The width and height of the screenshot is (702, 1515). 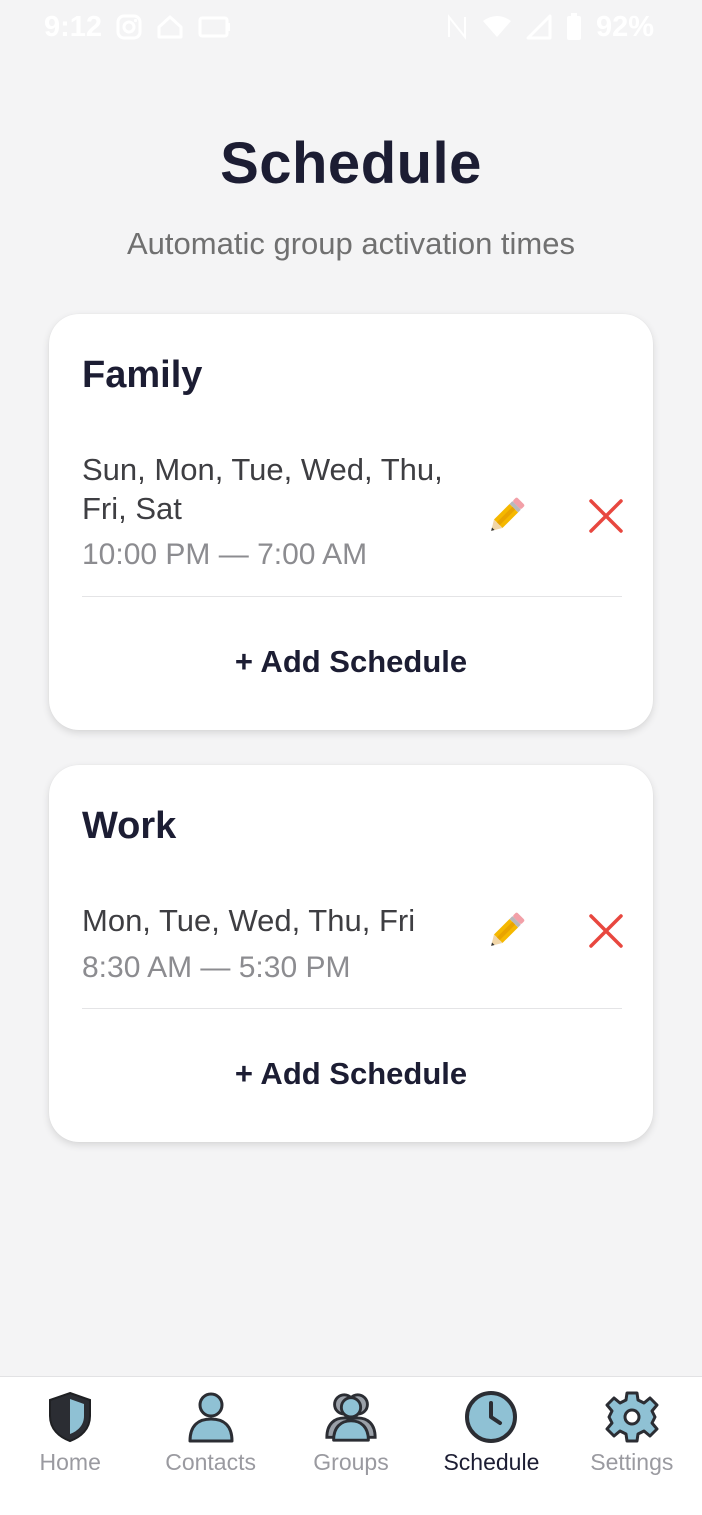 I want to click on group-name: Work, so click(x=129, y=826).